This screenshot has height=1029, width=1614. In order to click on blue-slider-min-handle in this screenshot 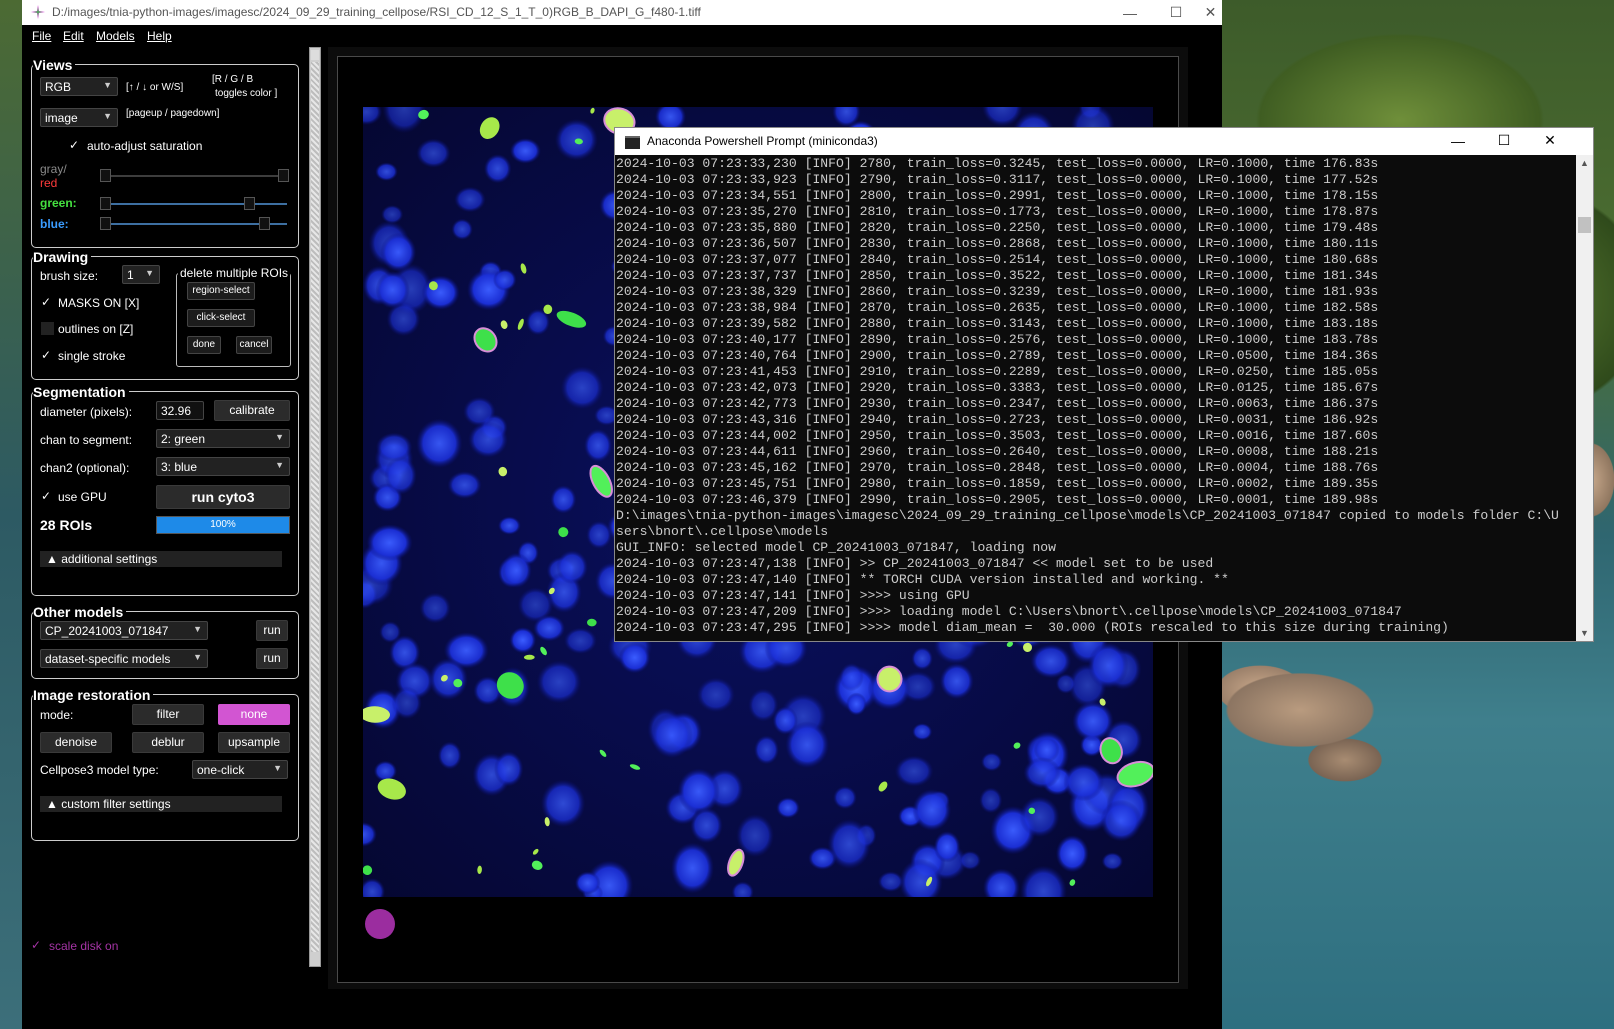, I will do `click(105, 223)`.